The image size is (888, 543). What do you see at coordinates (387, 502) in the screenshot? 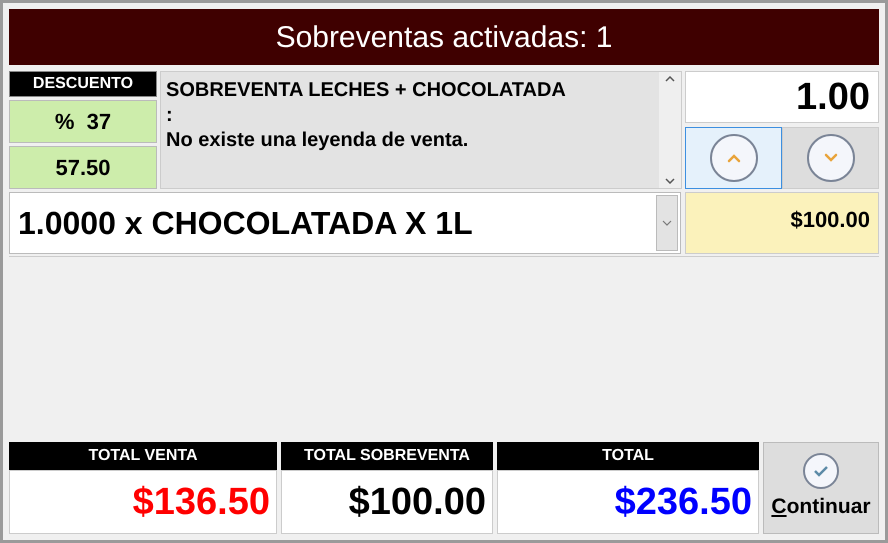
I see `total-value: $100.00` at bounding box center [387, 502].